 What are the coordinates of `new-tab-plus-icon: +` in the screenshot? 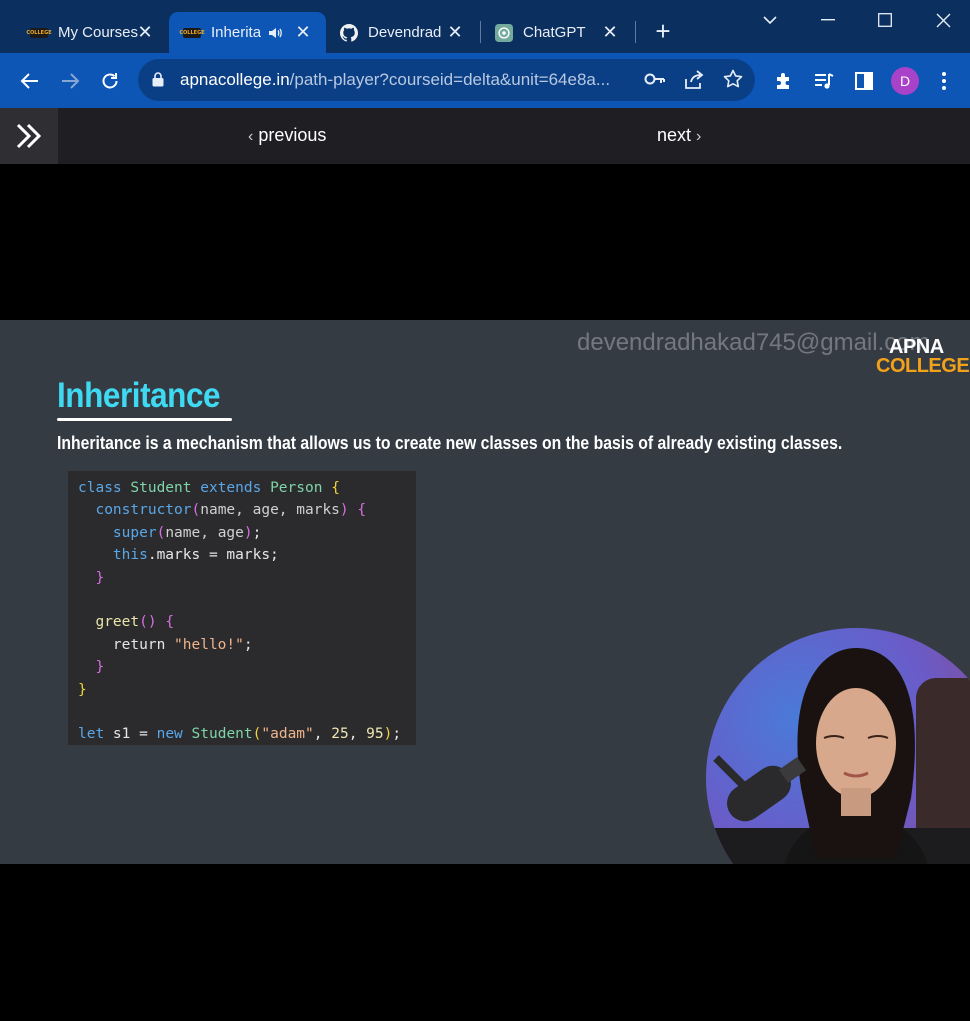 It's located at (663, 31).